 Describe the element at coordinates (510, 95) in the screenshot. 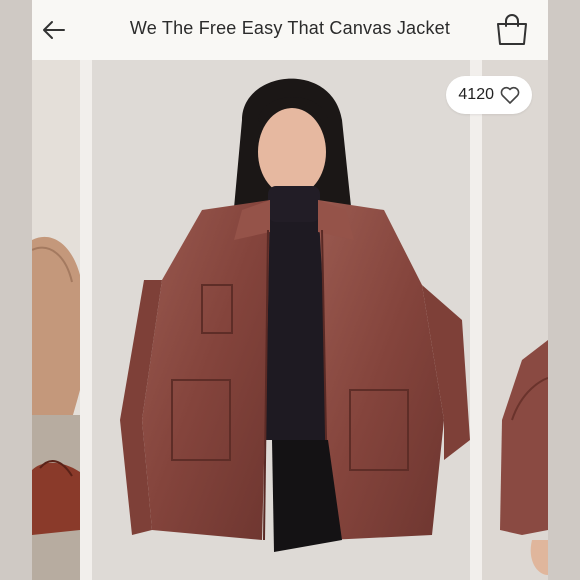

I see `heart-outline-icon` at that location.